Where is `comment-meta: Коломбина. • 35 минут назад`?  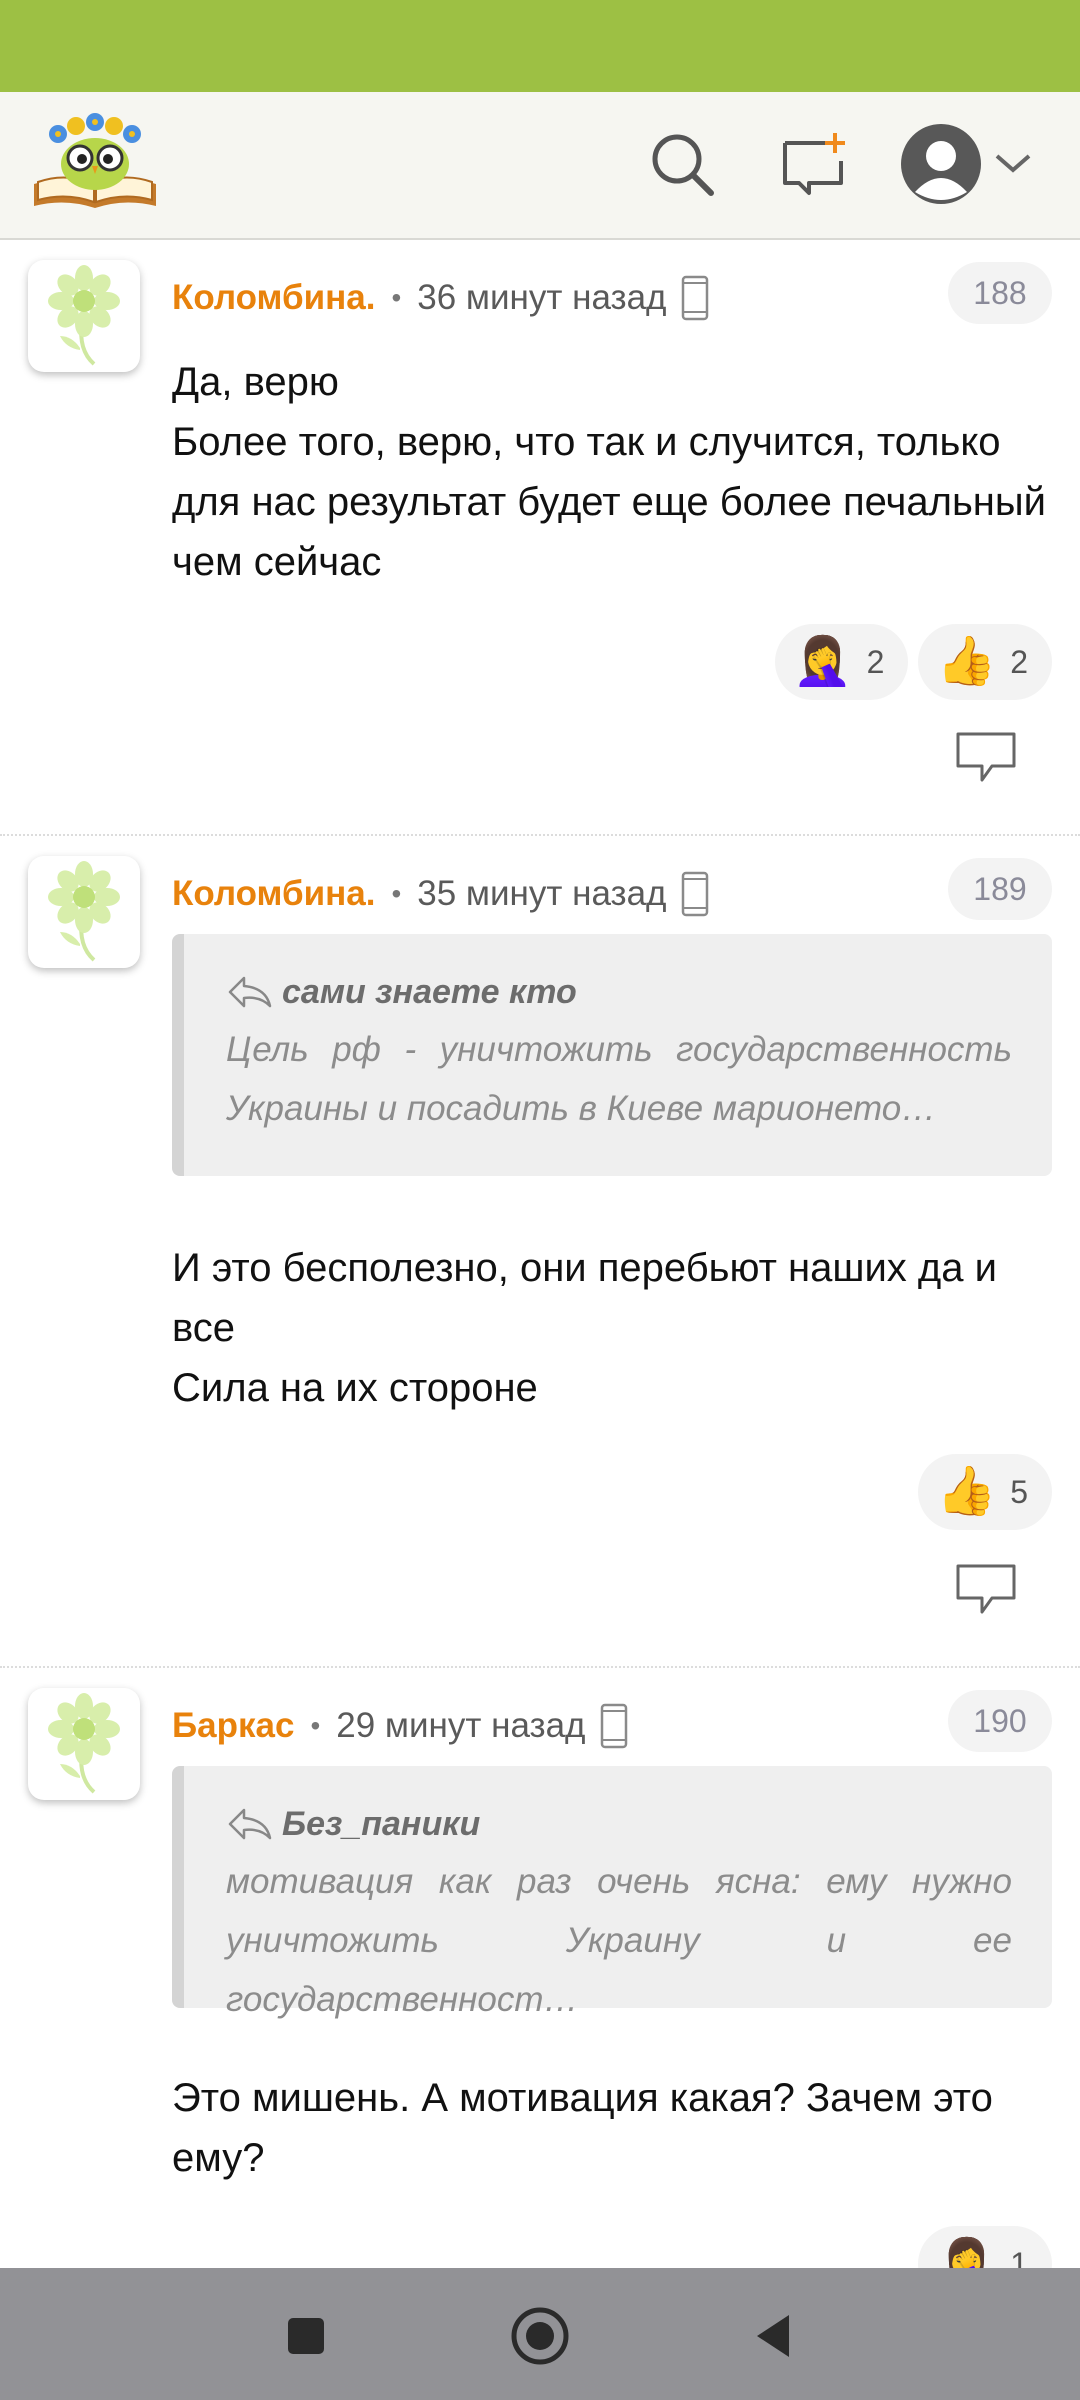 comment-meta: Коломбина. • 35 минут назад is located at coordinates (441, 894).